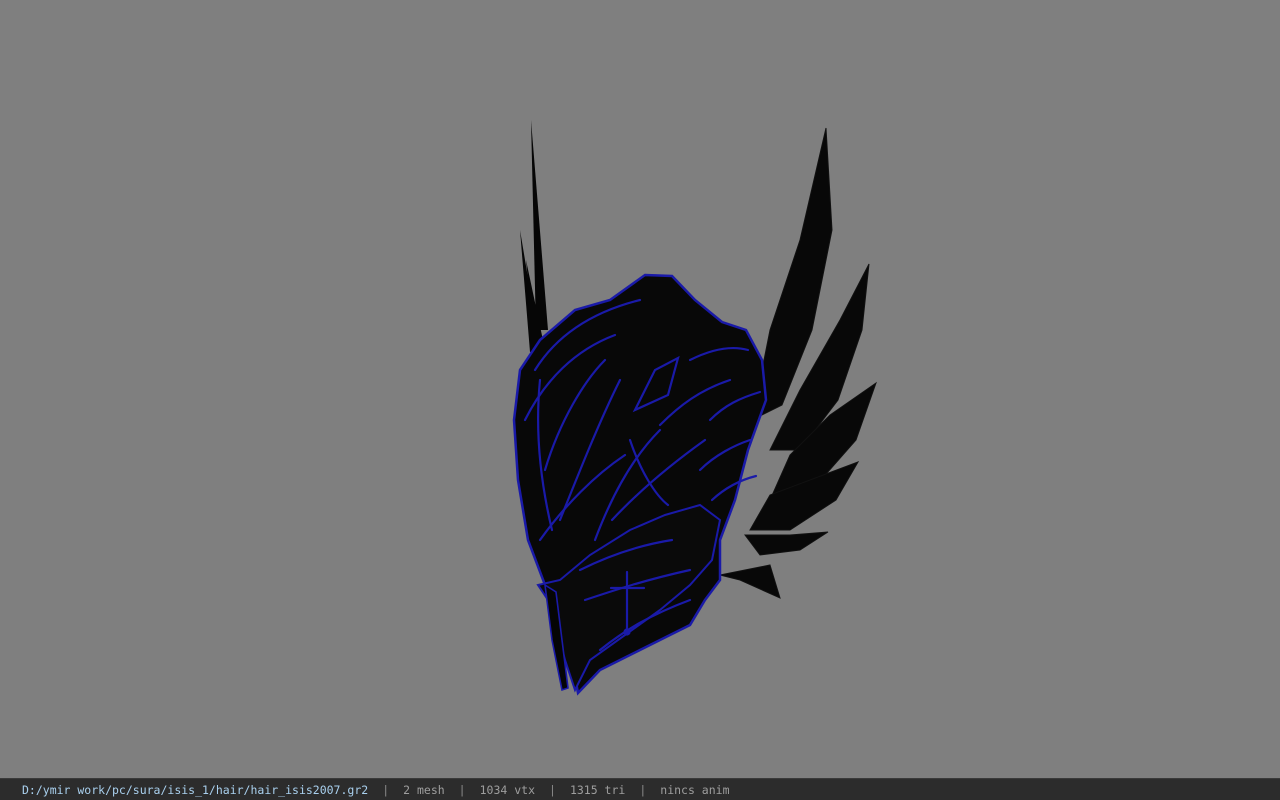  I want to click on vertex-count: 1034 vtx, so click(507, 789).